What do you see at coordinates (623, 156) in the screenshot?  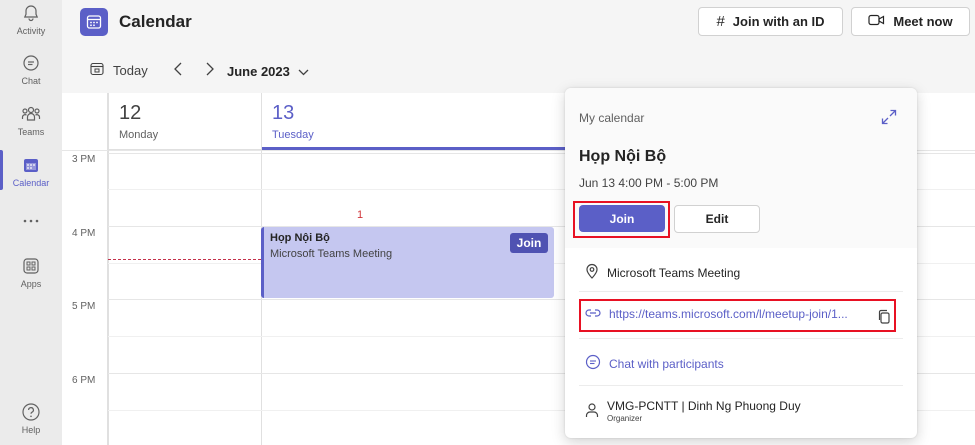 I see `popover-title: Họp Nội Bộ` at bounding box center [623, 156].